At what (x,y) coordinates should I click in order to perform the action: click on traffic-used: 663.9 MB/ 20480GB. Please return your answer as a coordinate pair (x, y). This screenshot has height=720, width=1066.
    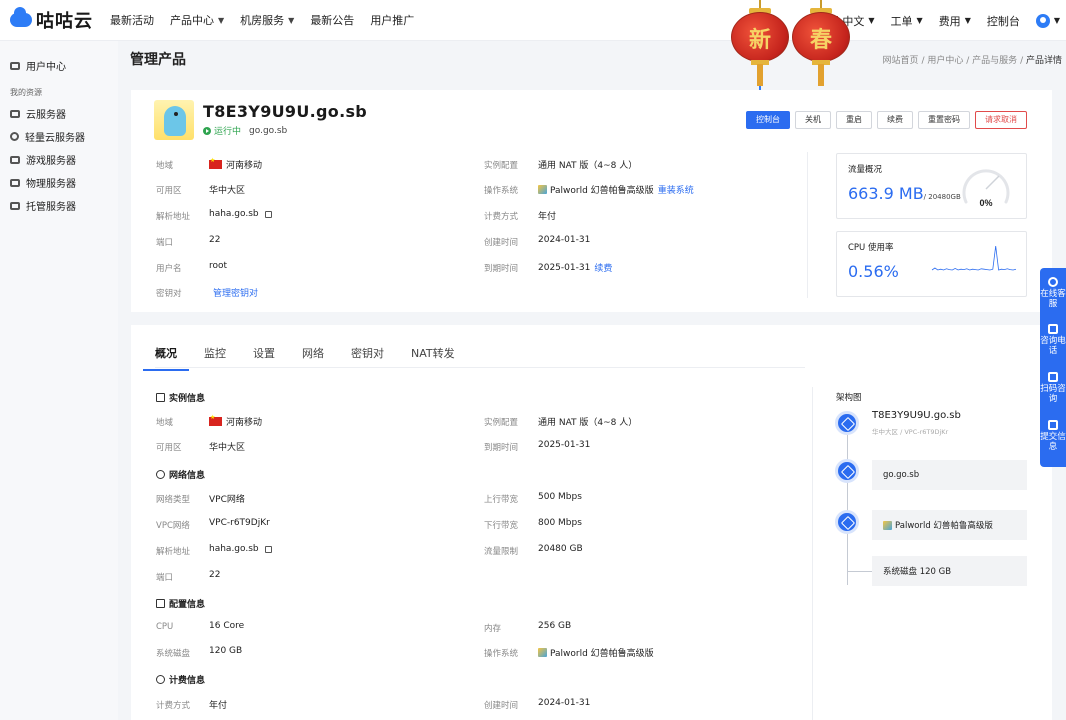
    Looking at the image, I should click on (904, 193).